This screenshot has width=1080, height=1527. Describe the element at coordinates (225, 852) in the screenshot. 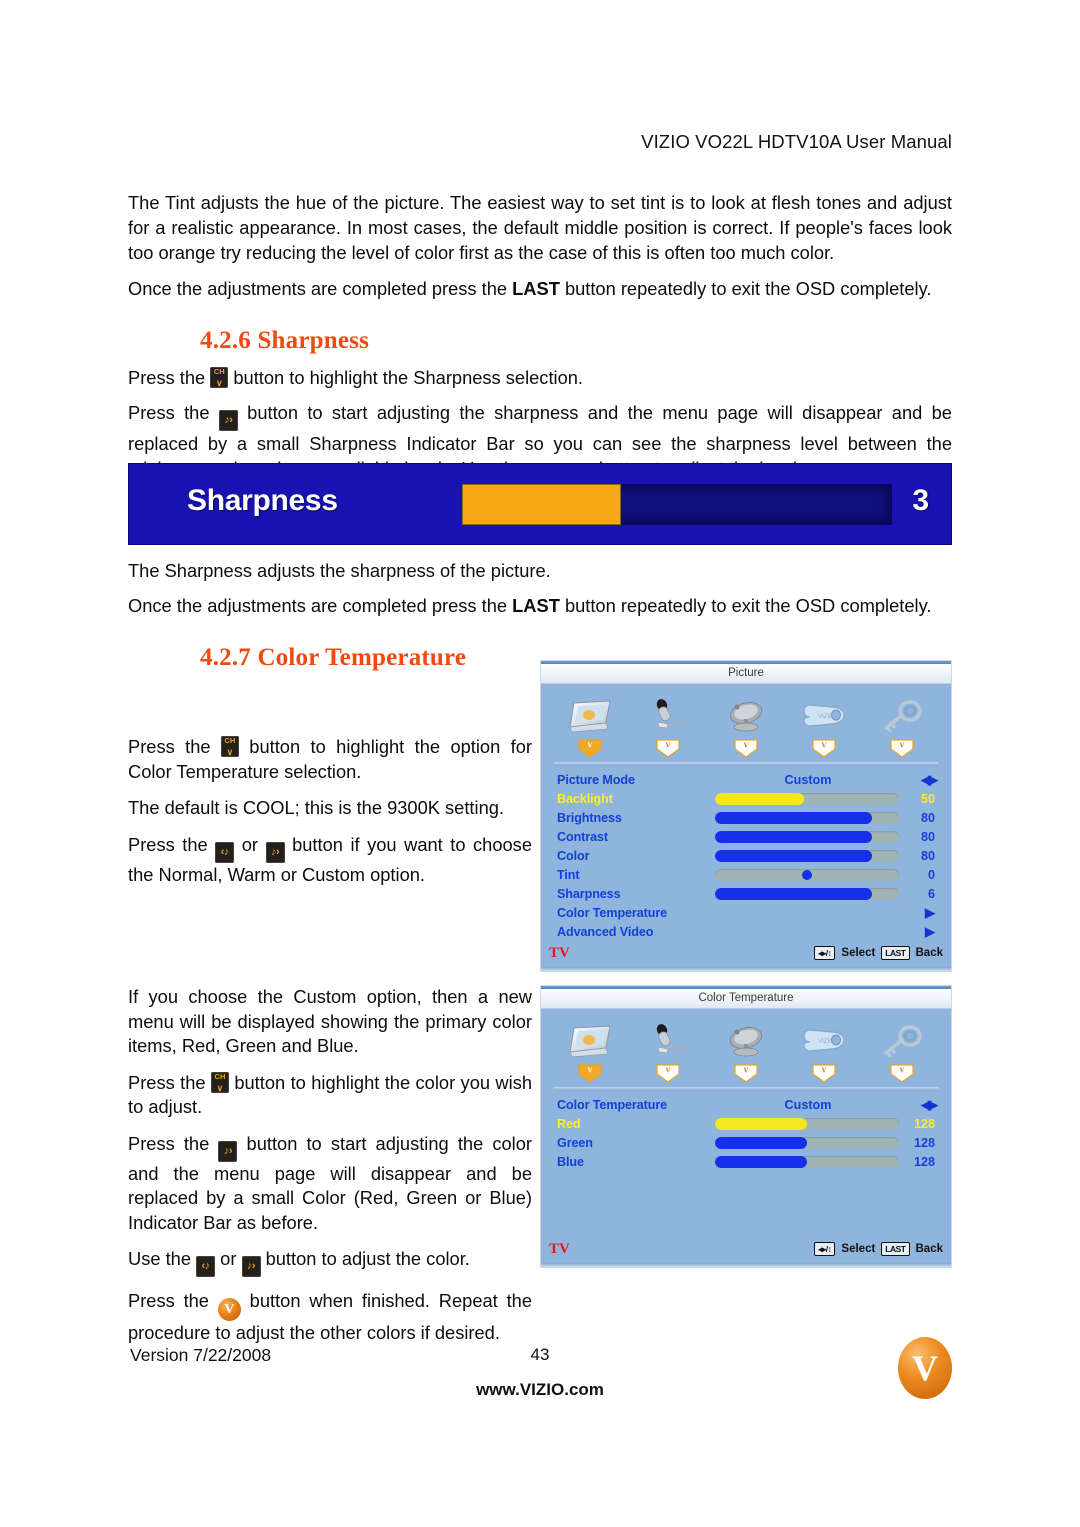

I see `left-arrow-key-icon-3: ‹♪` at that location.